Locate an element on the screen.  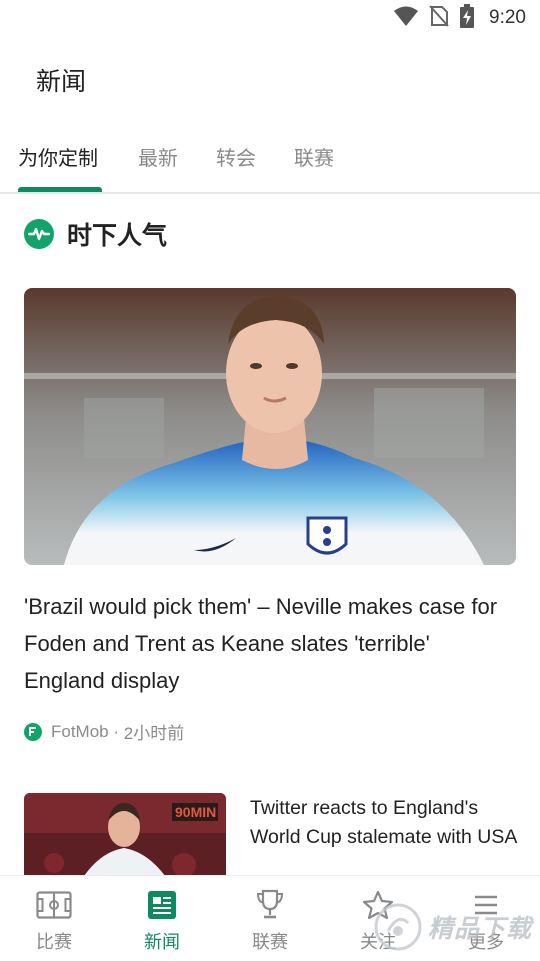
nav-leagues: 联赛 is located at coordinates (270, 918).